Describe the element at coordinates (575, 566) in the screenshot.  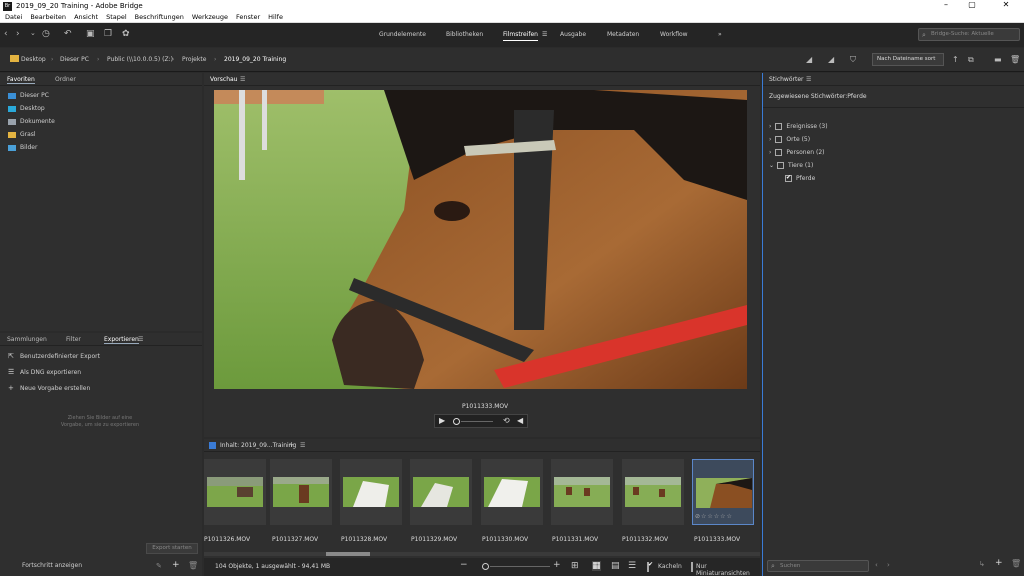
I see `grid-view-icon: ⊞` at that location.